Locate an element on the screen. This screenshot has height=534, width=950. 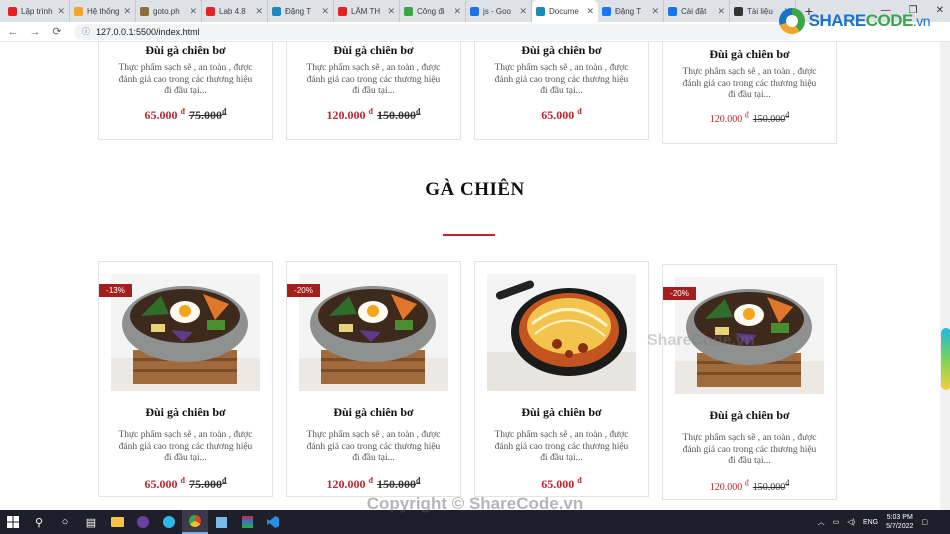
product-price: 65.000 đ is located at coordinates (561, 484).